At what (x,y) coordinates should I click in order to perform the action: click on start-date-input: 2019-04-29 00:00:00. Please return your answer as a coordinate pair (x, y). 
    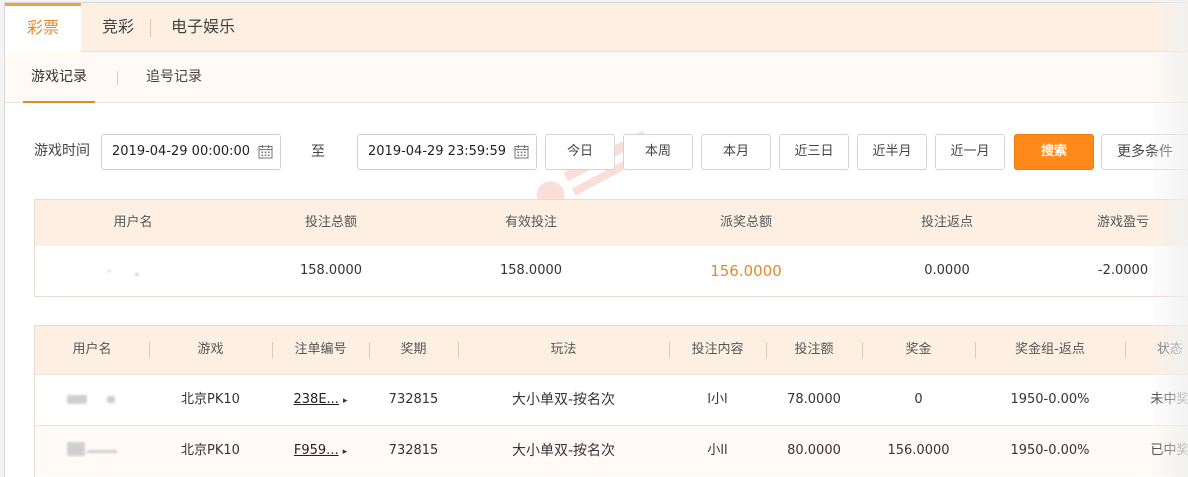
    Looking at the image, I should click on (191, 152).